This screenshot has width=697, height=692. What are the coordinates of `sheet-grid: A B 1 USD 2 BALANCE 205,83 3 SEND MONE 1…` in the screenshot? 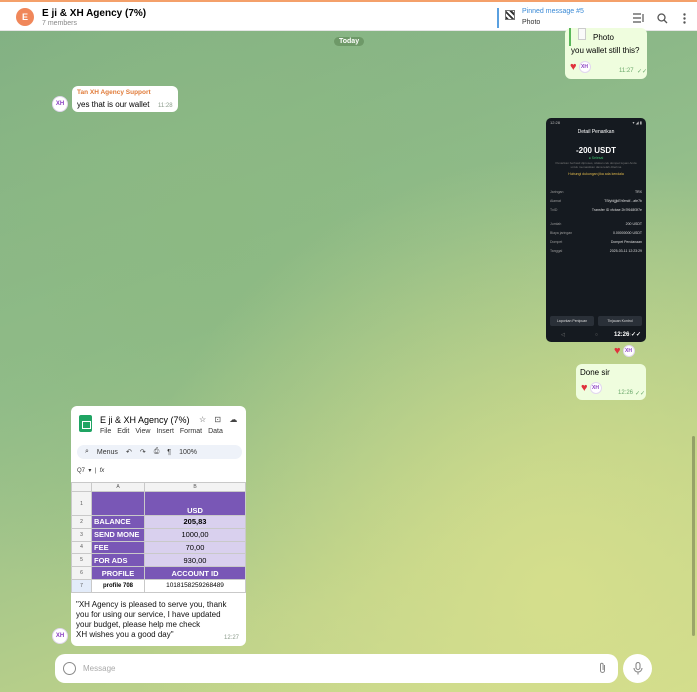 It's located at (158, 537).